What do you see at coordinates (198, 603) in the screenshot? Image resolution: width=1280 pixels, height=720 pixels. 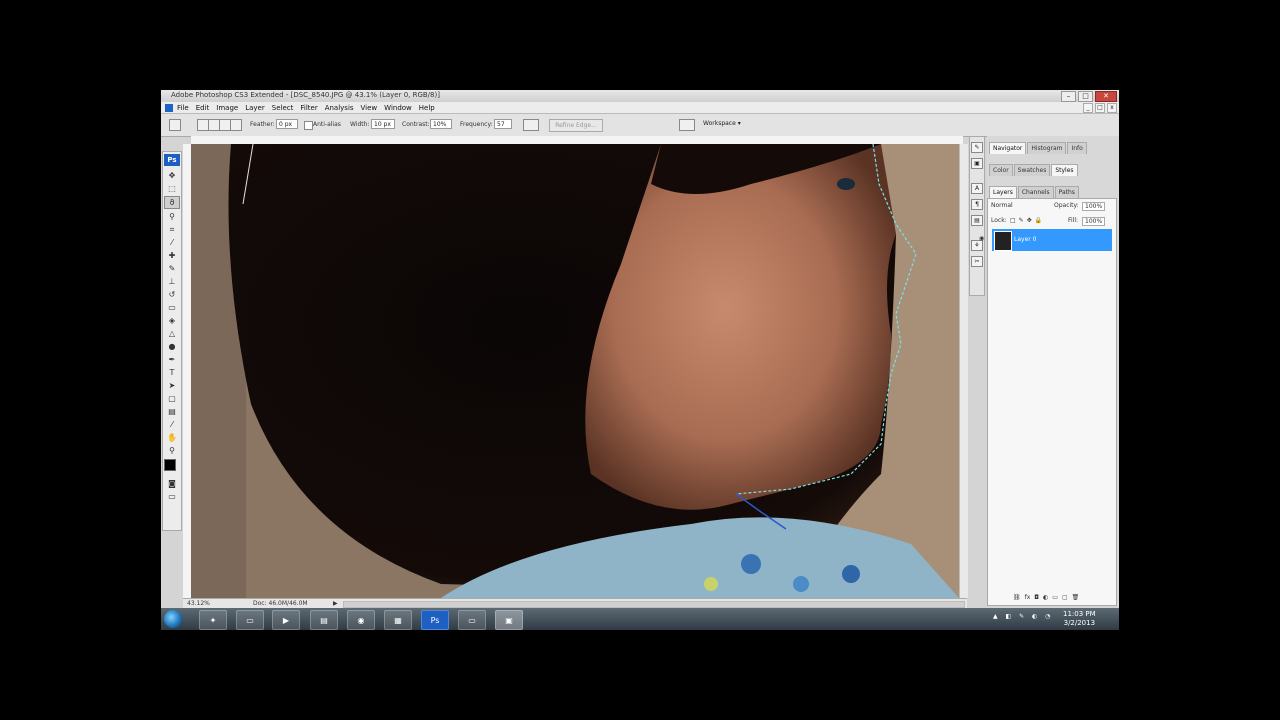 I see `zoom-level: 43.12%` at bounding box center [198, 603].